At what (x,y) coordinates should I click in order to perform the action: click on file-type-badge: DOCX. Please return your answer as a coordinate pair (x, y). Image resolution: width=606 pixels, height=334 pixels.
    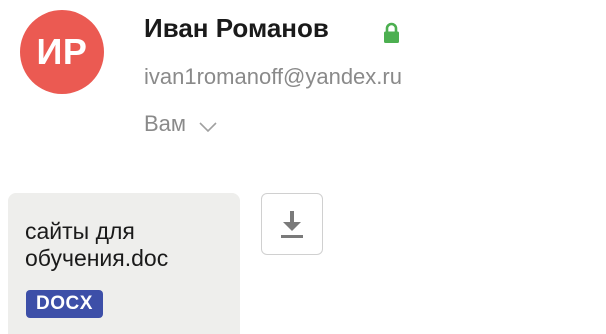
    Looking at the image, I should click on (64, 304).